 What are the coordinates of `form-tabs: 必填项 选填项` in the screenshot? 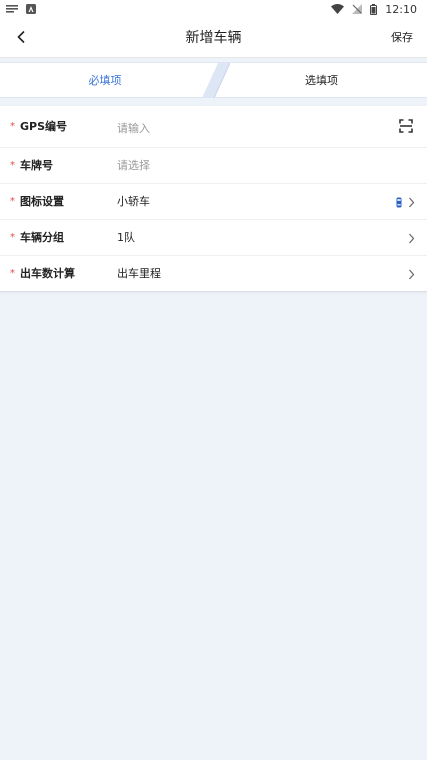 It's located at (213, 80).